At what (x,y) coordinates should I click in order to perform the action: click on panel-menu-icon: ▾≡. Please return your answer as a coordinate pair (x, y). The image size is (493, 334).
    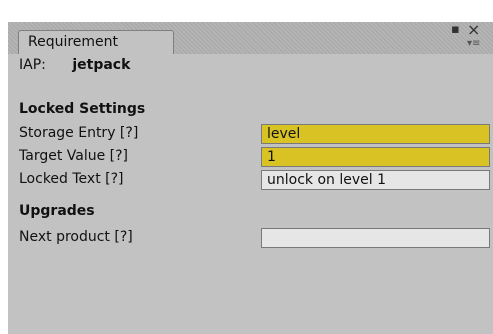
    Looking at the image, I should click on (473, 43).